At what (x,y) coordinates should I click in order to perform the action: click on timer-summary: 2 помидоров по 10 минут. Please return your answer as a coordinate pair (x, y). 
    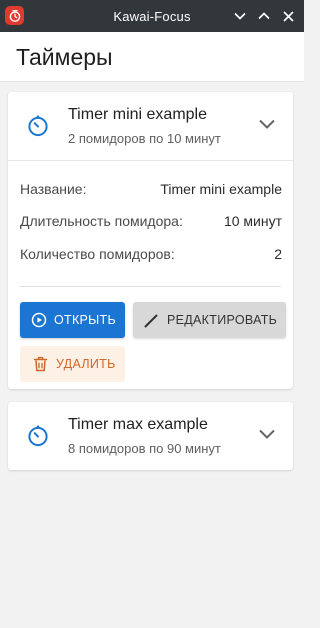
    Looking at the image, I should click on (144, 138).